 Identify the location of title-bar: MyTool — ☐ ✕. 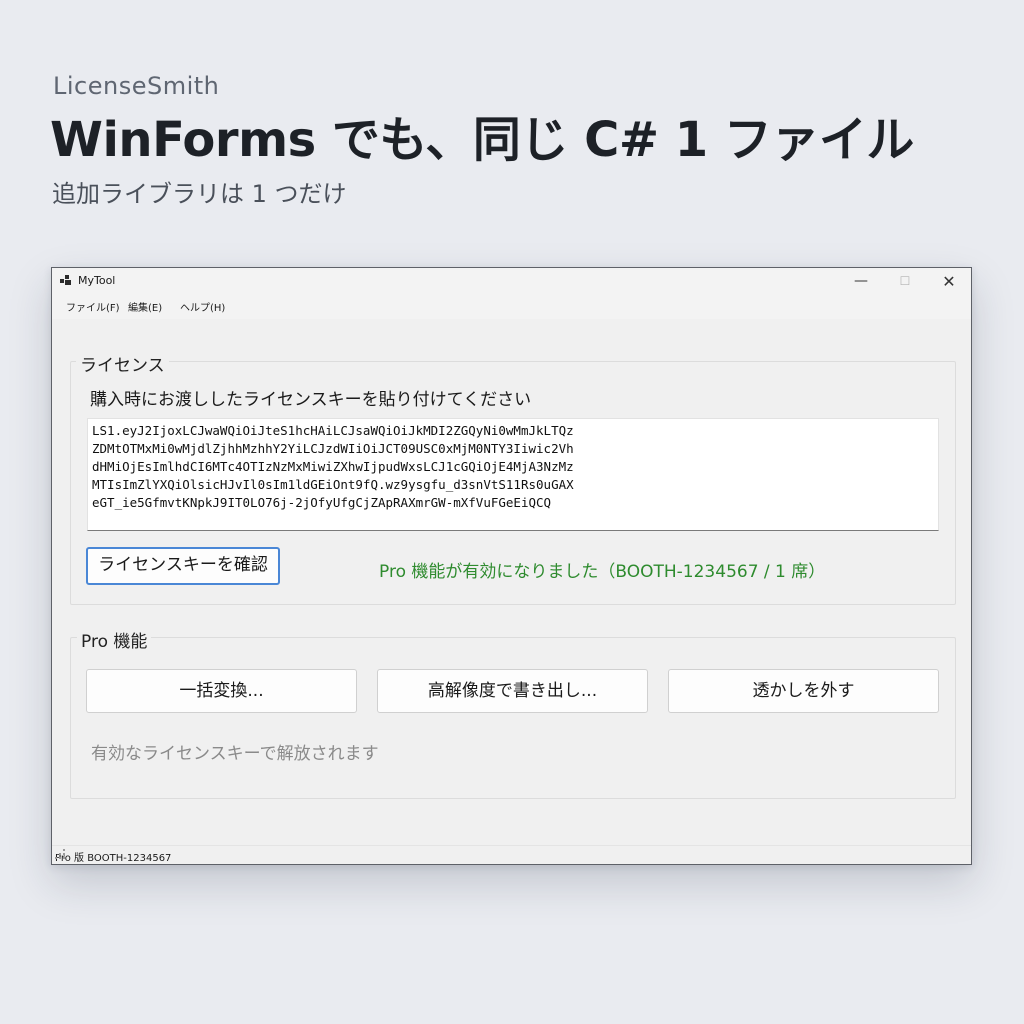
(511, 281).